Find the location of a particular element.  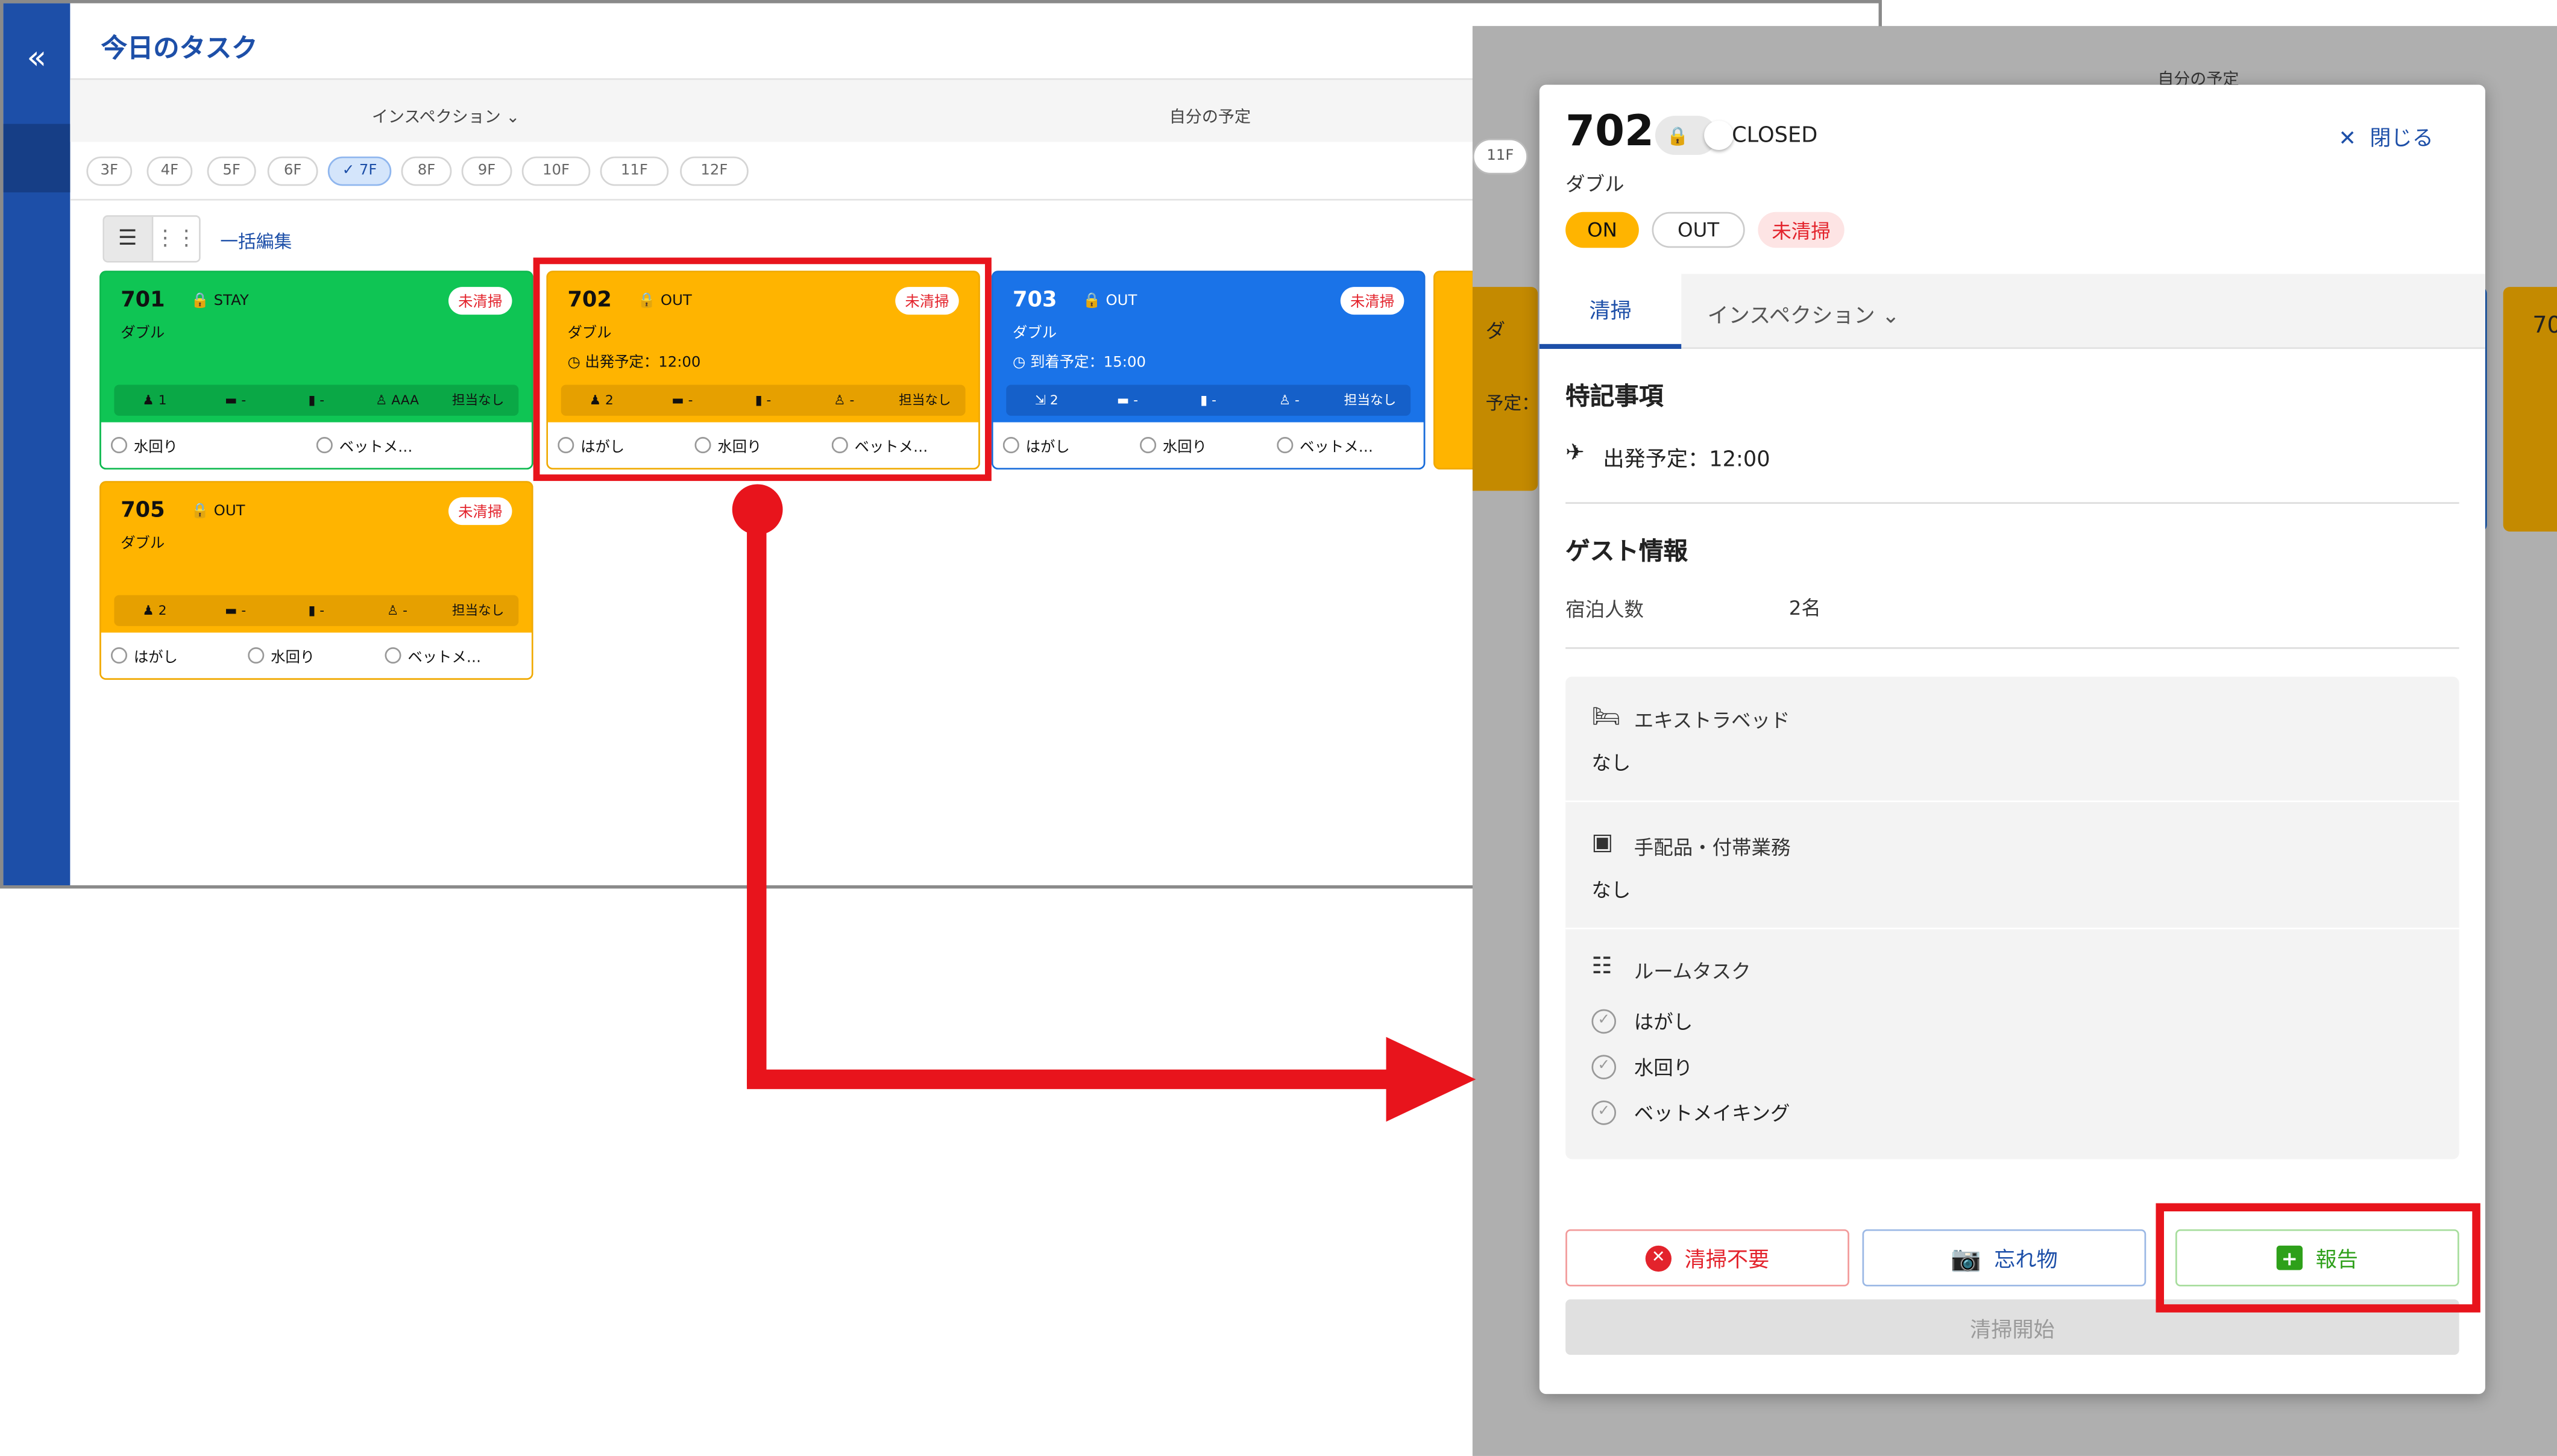

arrow-start-dot is located at coordinates (757, 509).